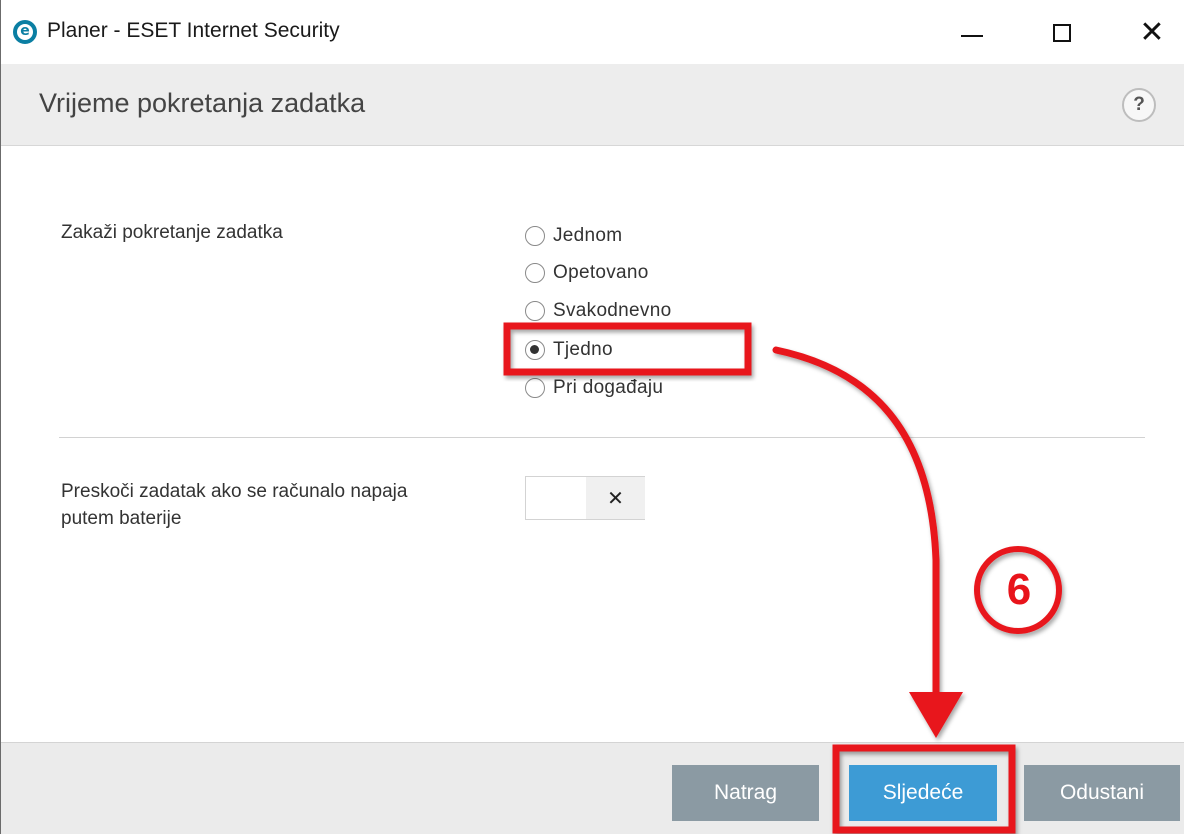 The width and height of the screenshot is (1184, 834). I want to click on battery-label-line1: Preskoči zadatak ako se računalo napaja, so click(234, 491).